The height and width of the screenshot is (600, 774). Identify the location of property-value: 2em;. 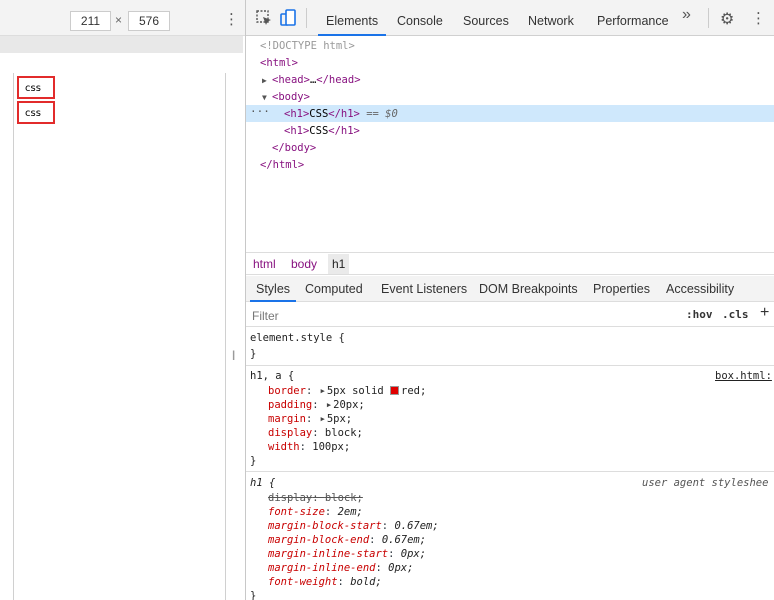
(350, 512).